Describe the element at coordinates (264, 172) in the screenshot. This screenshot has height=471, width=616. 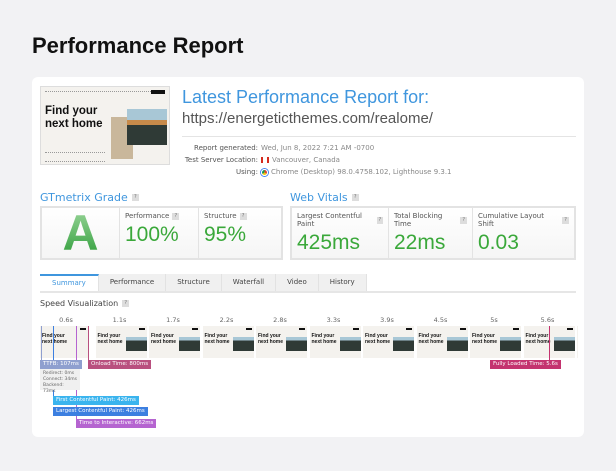
I see `chrome-icon` at that location.